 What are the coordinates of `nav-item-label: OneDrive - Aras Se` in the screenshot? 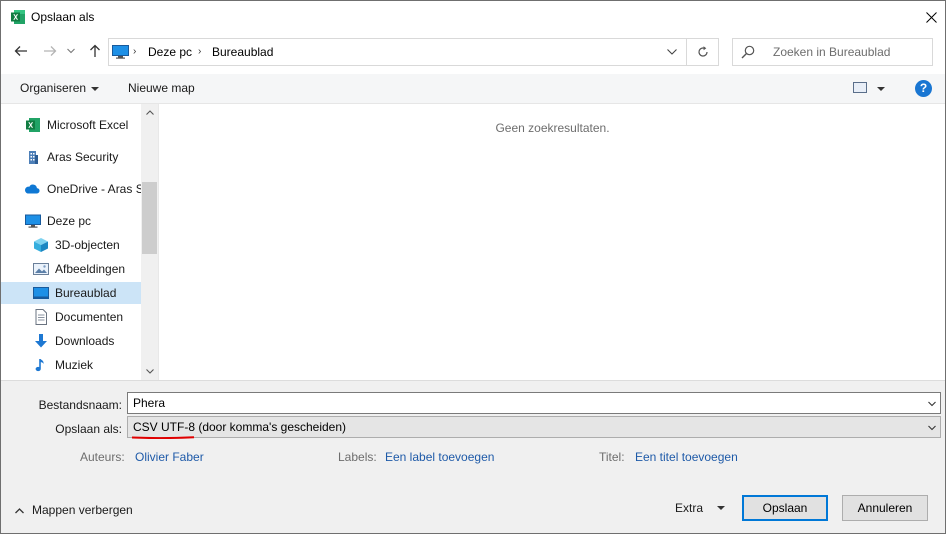 It's located at (99, 189).